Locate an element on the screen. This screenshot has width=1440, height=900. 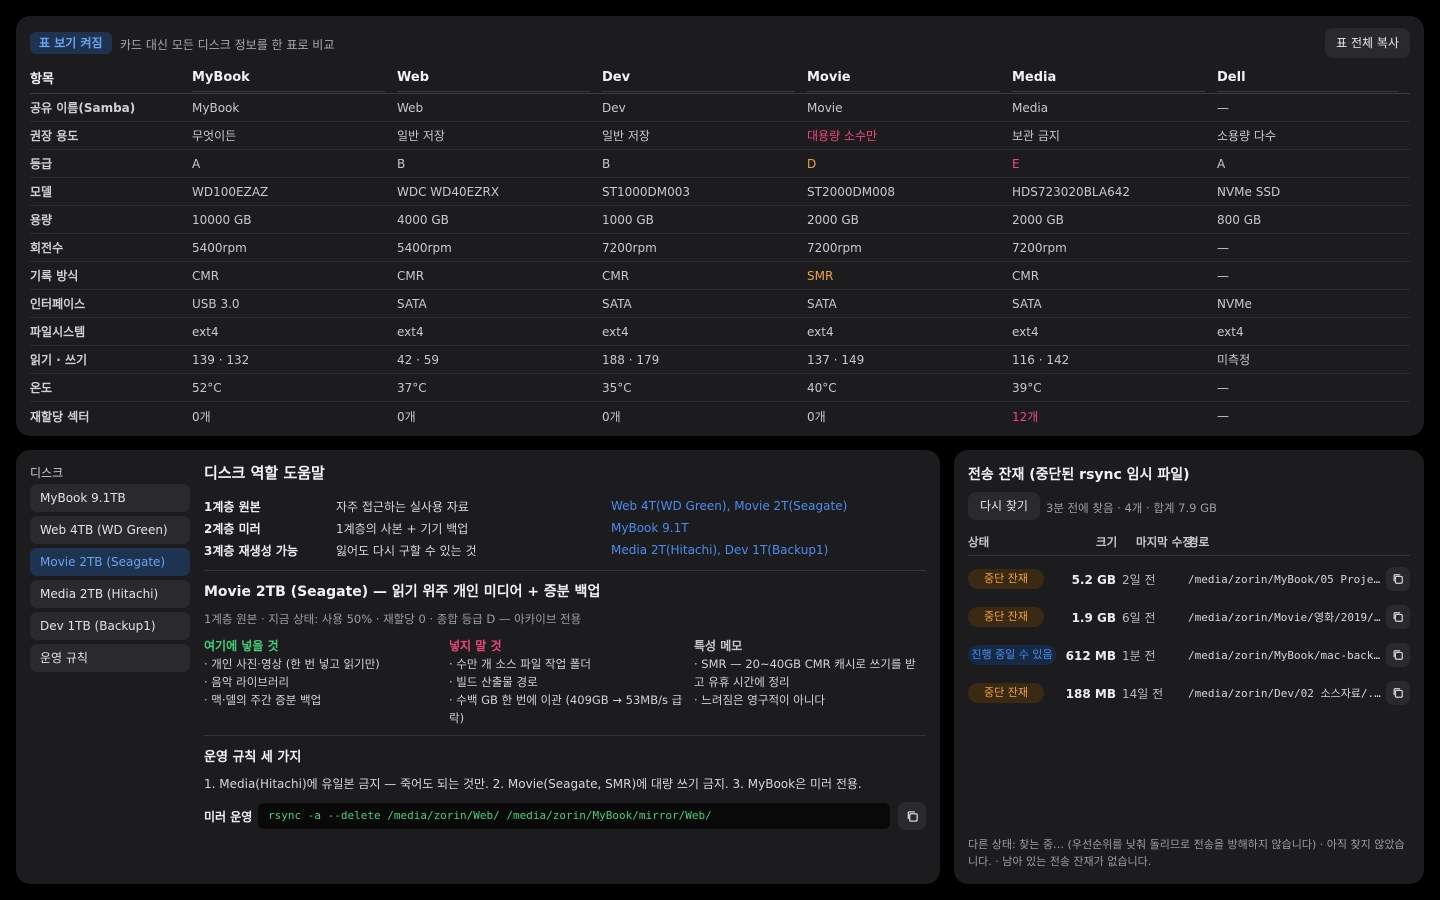
table-cell: Media is located at coordinates (1114, 108).